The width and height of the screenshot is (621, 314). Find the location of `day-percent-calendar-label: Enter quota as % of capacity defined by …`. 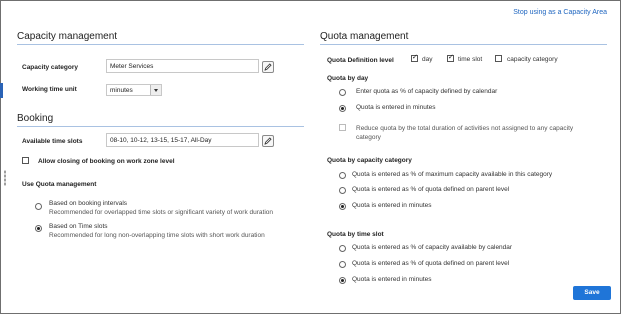

day-percent-calendar-label: Enter quota as % of capacity defined by … is located at coordinates (427, 91).